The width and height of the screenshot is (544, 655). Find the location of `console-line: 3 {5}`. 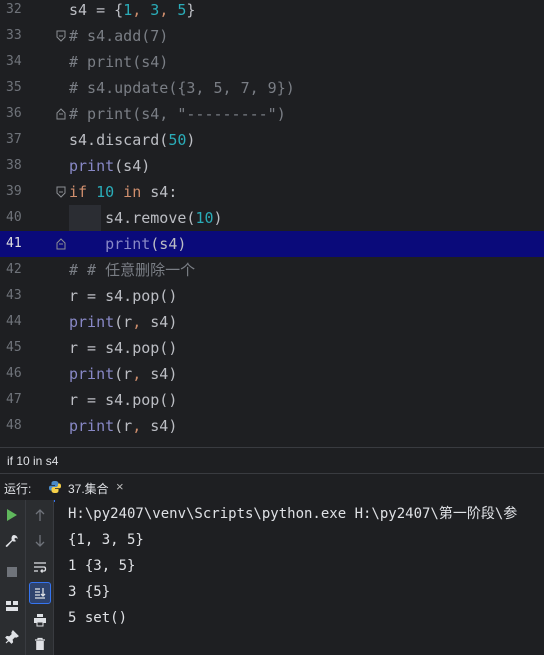

console-line: 3 {5} is located at coordinates (89, 592).